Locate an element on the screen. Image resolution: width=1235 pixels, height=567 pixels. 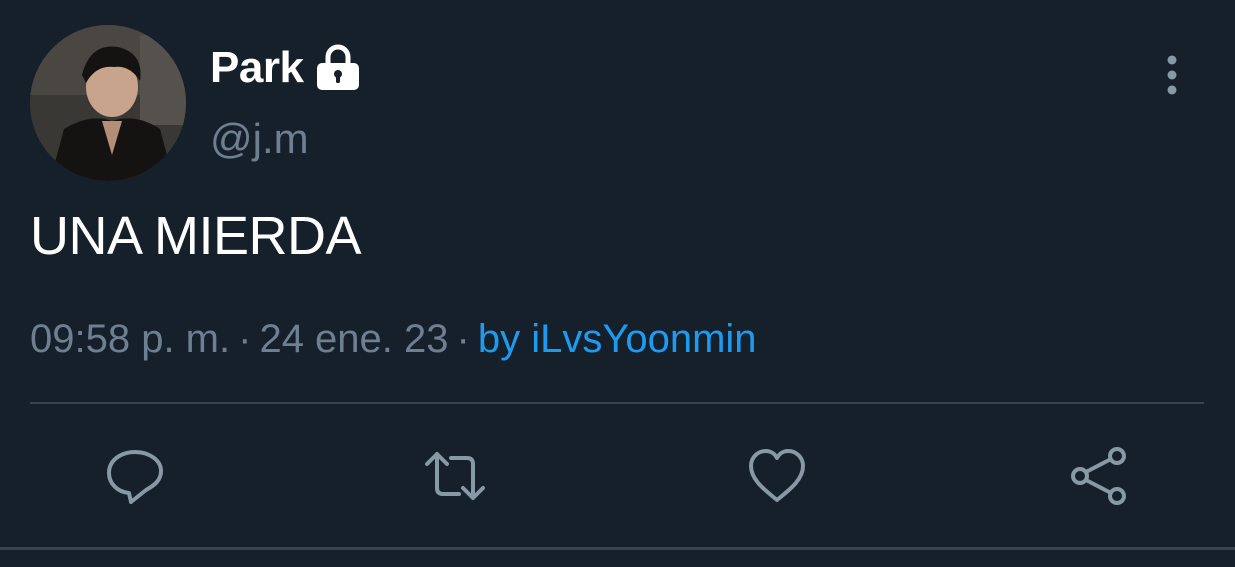
retweet-icon is located at coordinates (455, 476).